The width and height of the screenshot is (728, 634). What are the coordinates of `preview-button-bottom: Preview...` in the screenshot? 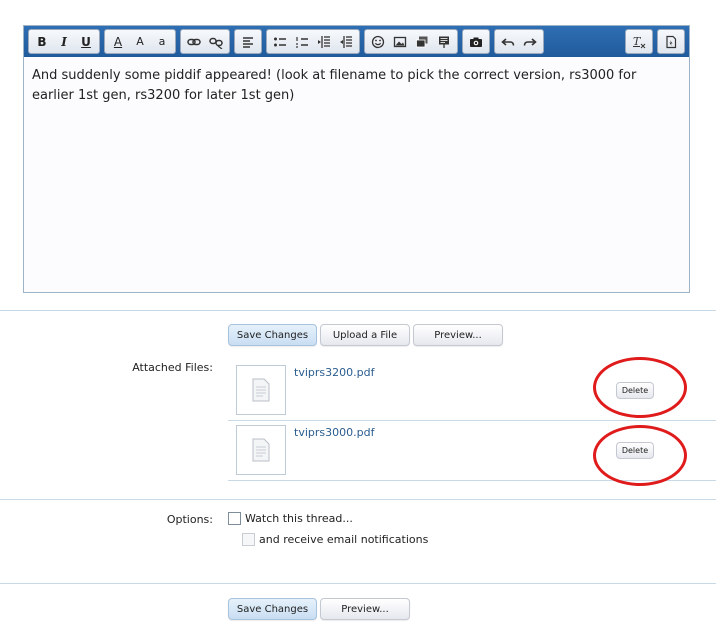 It's located at (365, 609).